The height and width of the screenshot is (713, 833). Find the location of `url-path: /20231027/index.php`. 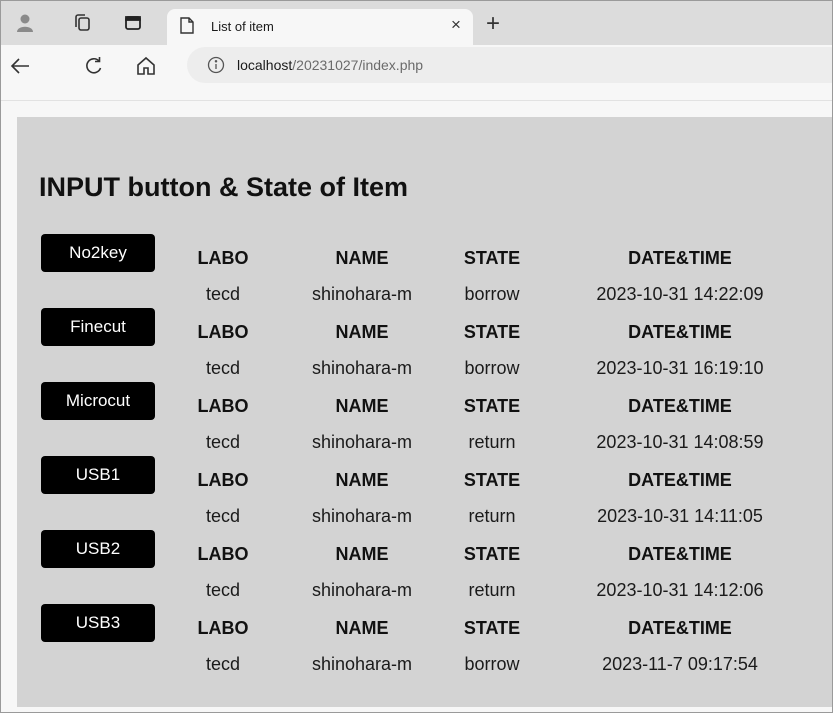

url-path: /20231027/index.php is located at coordinates (358, 65).